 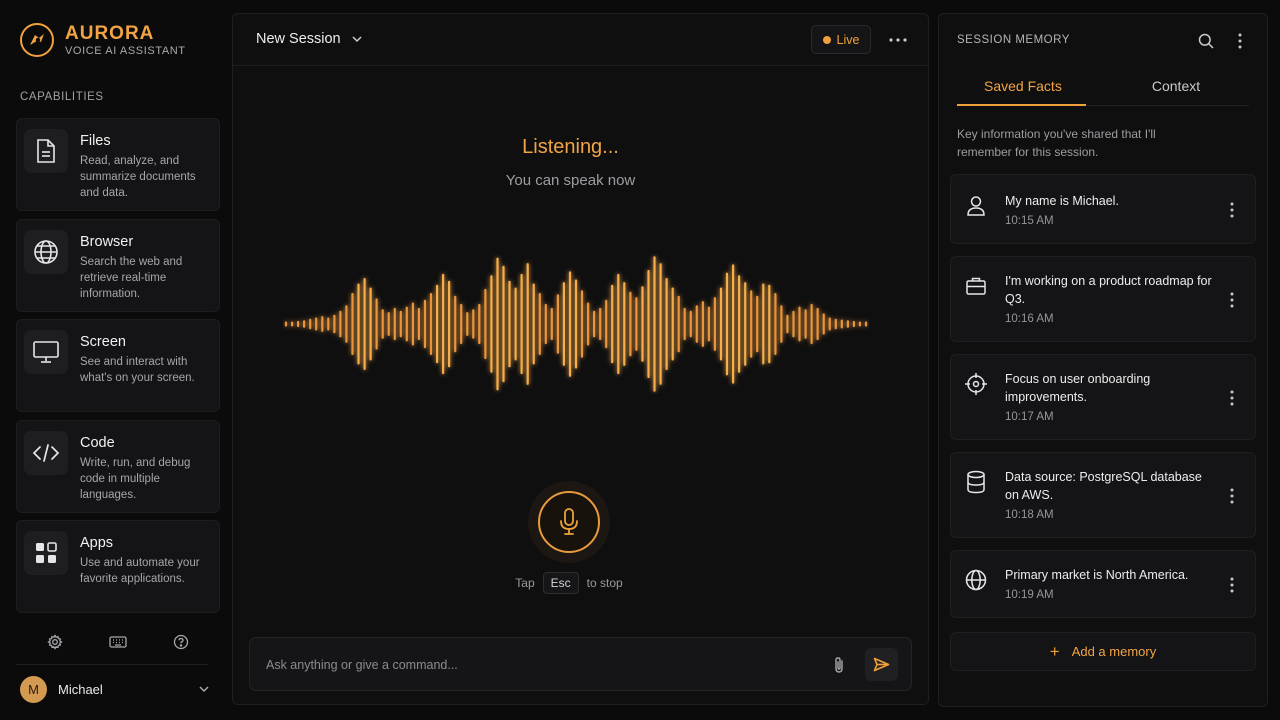 I want to click on user-name: Michael, so click(x=80, y=689).